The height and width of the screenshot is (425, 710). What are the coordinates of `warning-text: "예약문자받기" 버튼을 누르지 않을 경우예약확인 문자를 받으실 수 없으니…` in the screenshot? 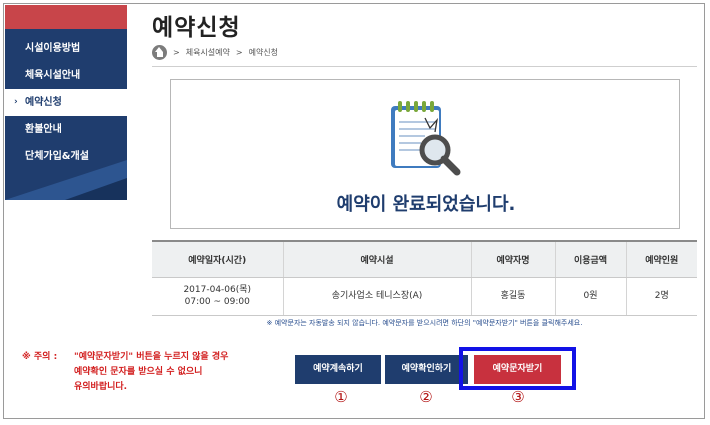 It's located at (151, 372).